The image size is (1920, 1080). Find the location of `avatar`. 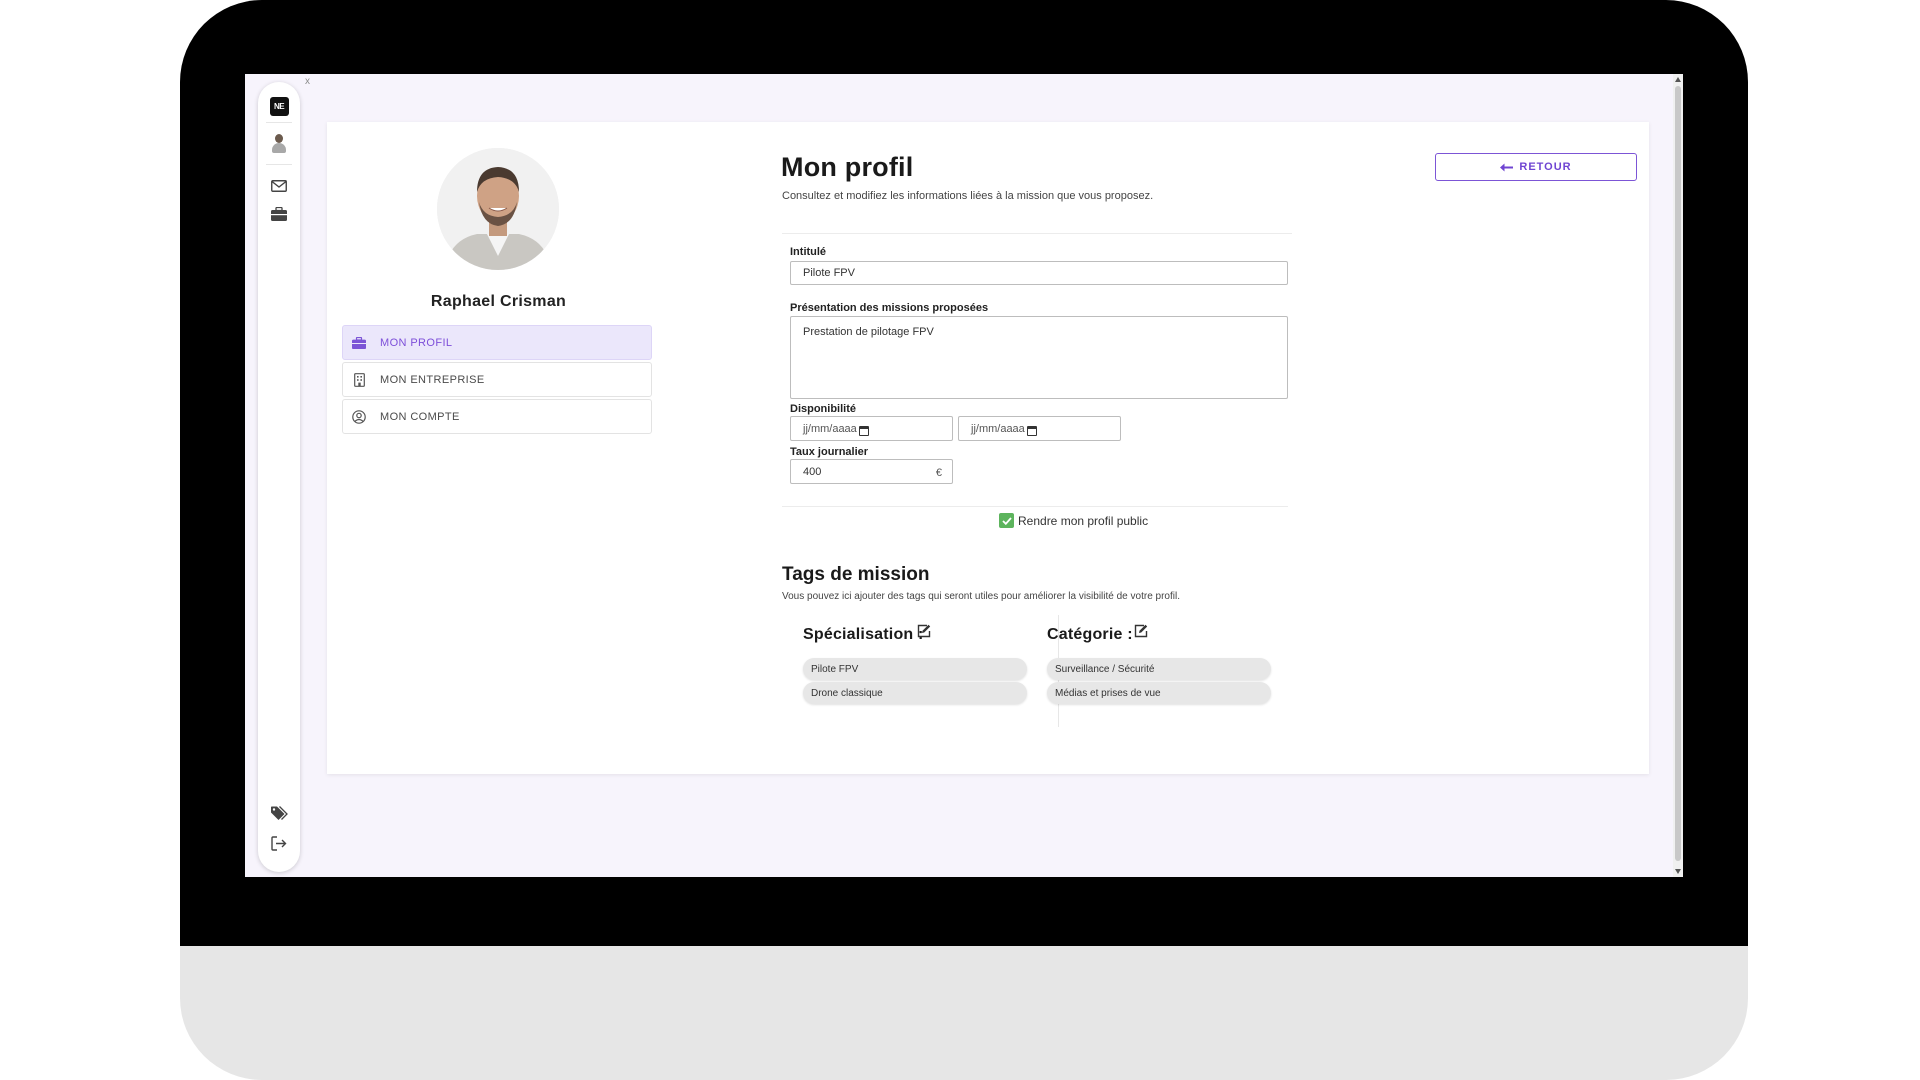

avatar is located at coordinates (498, 209).